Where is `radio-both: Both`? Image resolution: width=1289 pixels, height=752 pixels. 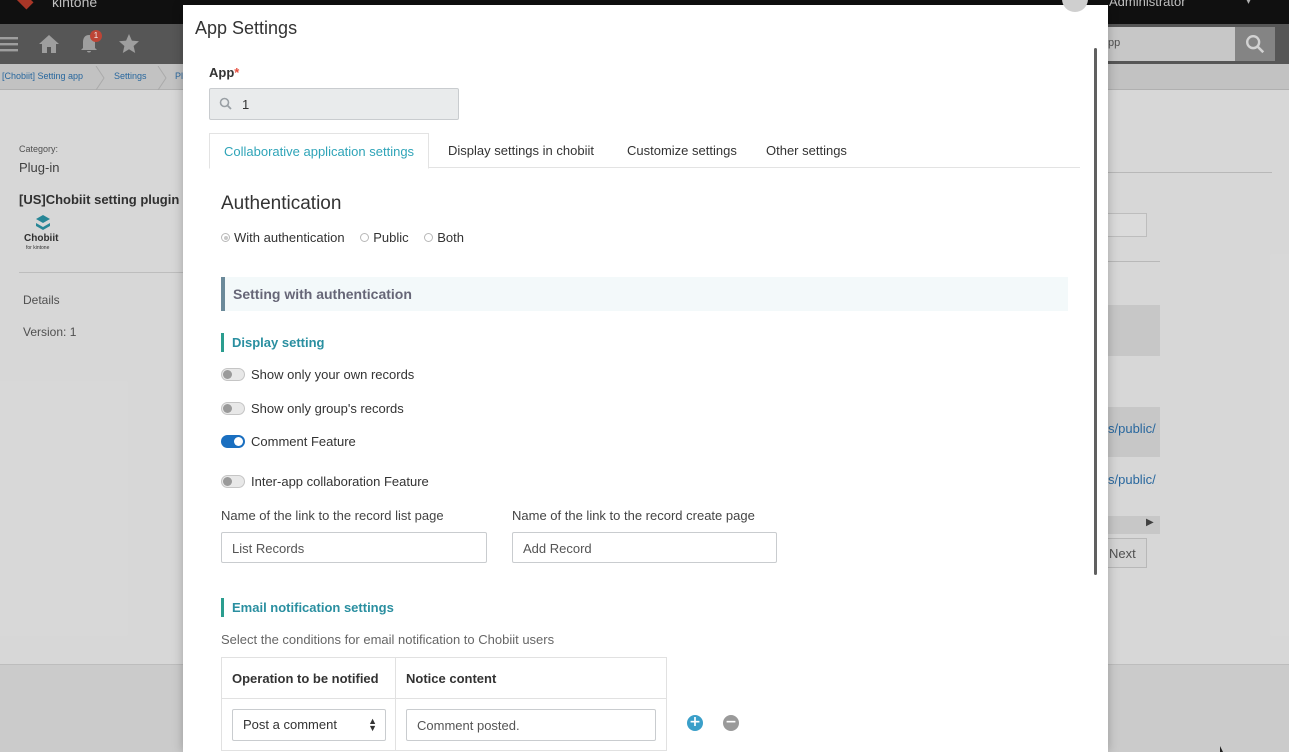
radio-both: Both is located at coordinates (444, 237).